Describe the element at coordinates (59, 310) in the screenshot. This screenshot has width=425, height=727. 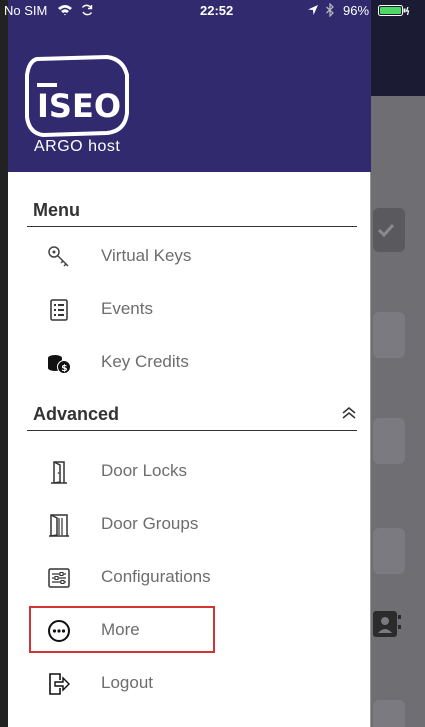
I see `document-list-icon` at that location.